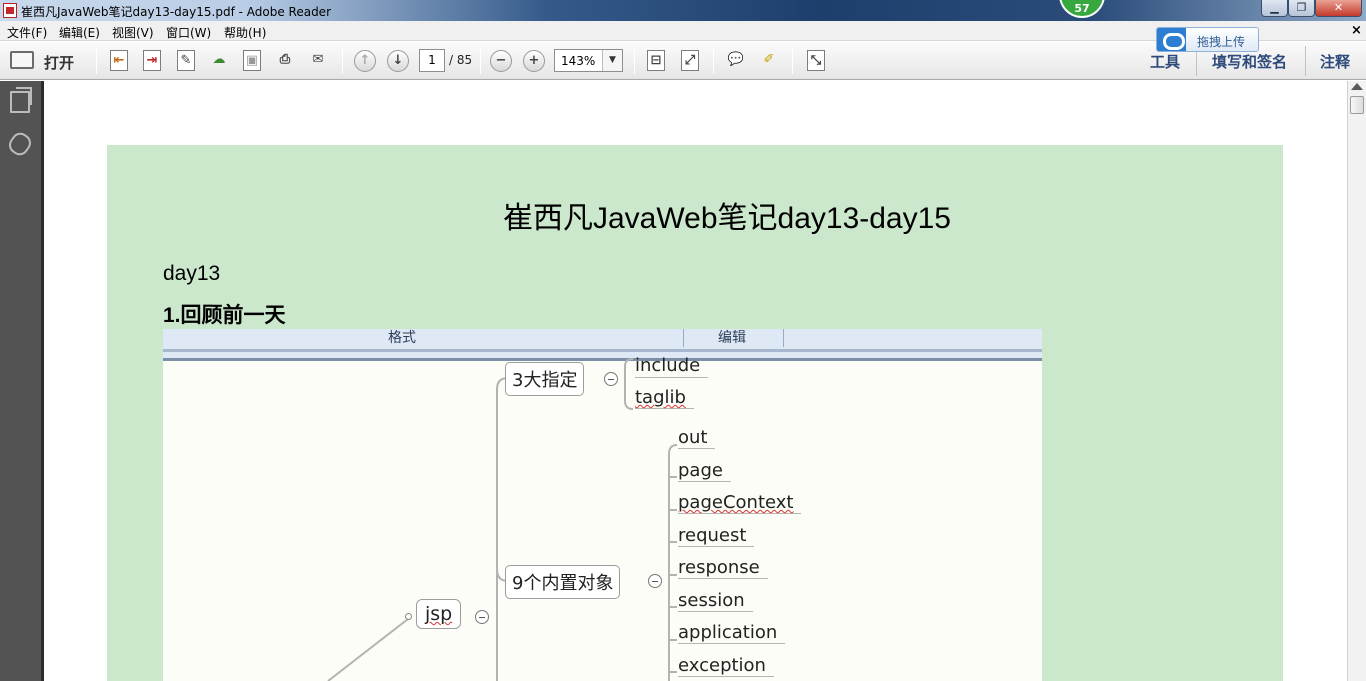 This screenshot has height=681, width=1366. What do you see at coordinates (133, 32) in the screenshot?
I see `menu-view: 视图(V)` at bounding box center [133, 32].